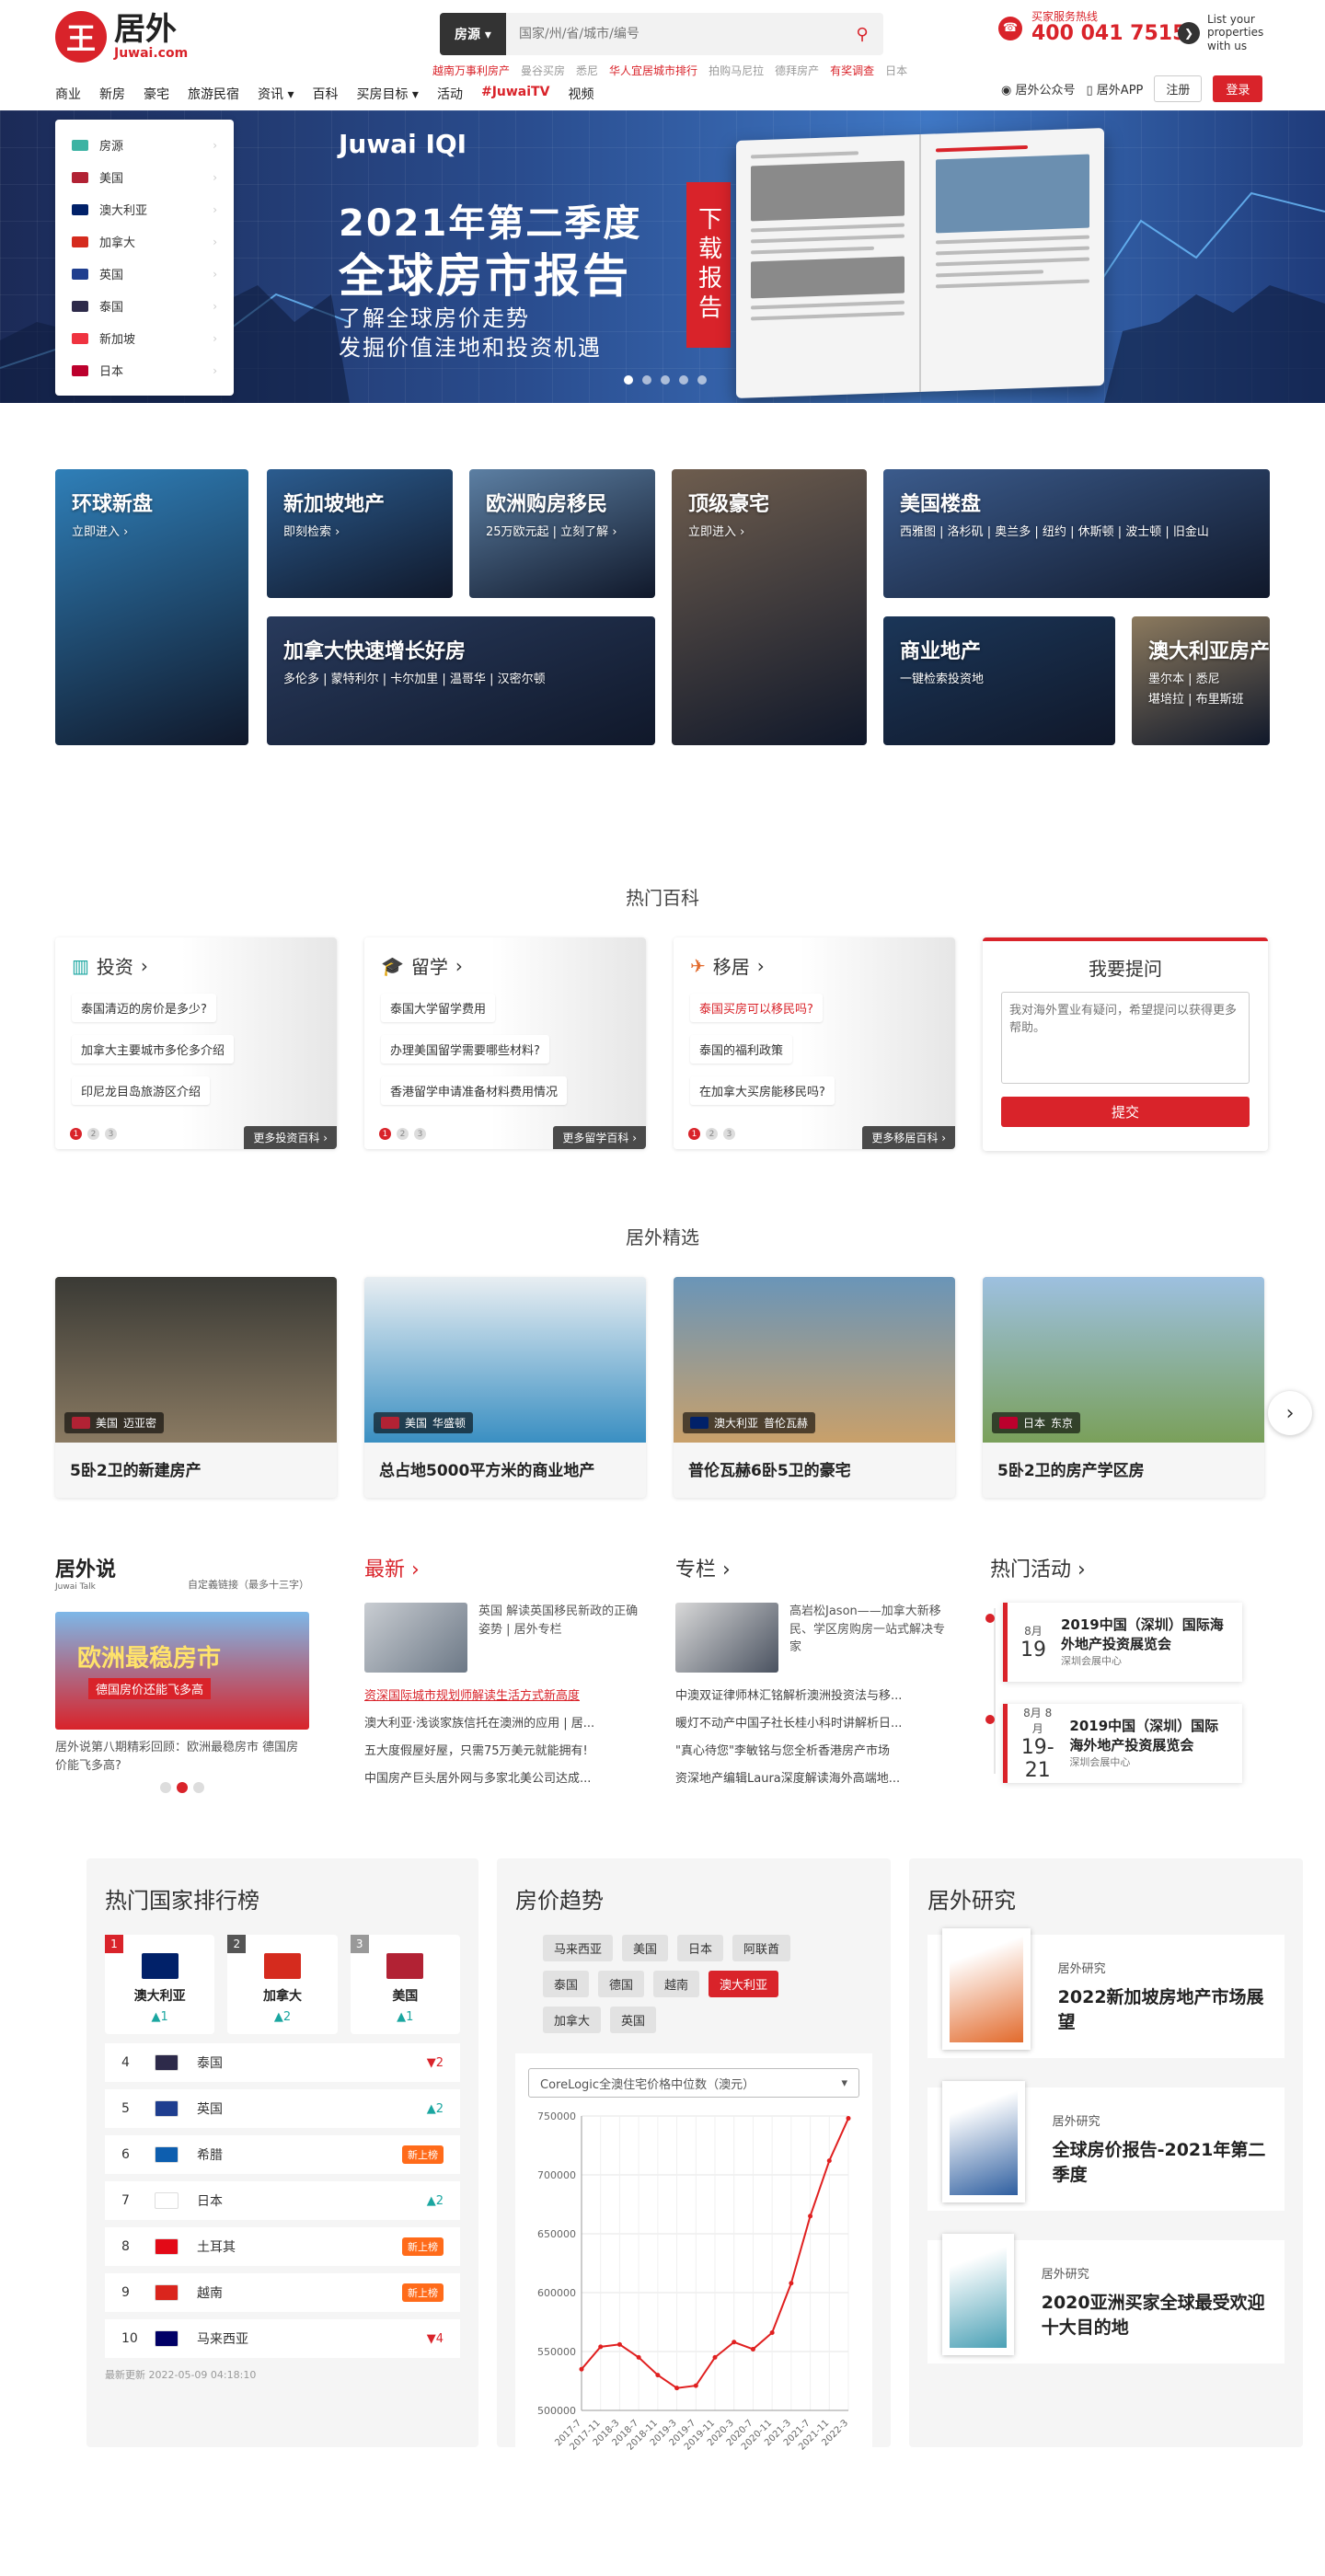 Image resolution: width=1325 pixels, height=2576 pixels. I want to click on hot-link: 越南万事利房产, so click(471, 70).